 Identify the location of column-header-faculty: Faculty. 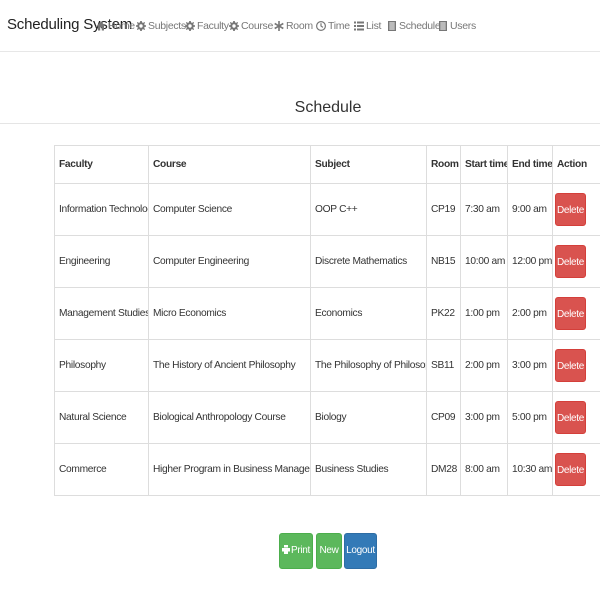
(101, 164).